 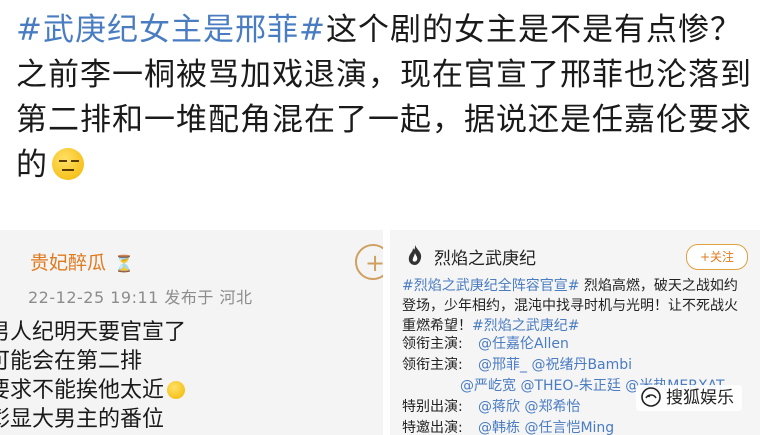 What do you see at coordinates (369, 262) in the screenshot?
I see `left-follow-button: +` at bounding box center [369, 262].